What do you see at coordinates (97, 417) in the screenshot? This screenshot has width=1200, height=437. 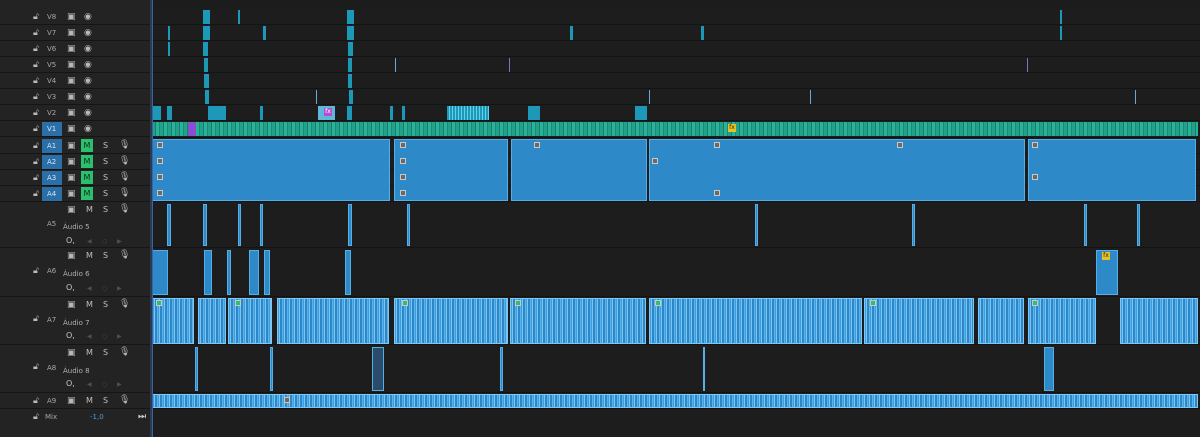 I see `mix-volume-value: -1,0` at bounding box center [97, 417].